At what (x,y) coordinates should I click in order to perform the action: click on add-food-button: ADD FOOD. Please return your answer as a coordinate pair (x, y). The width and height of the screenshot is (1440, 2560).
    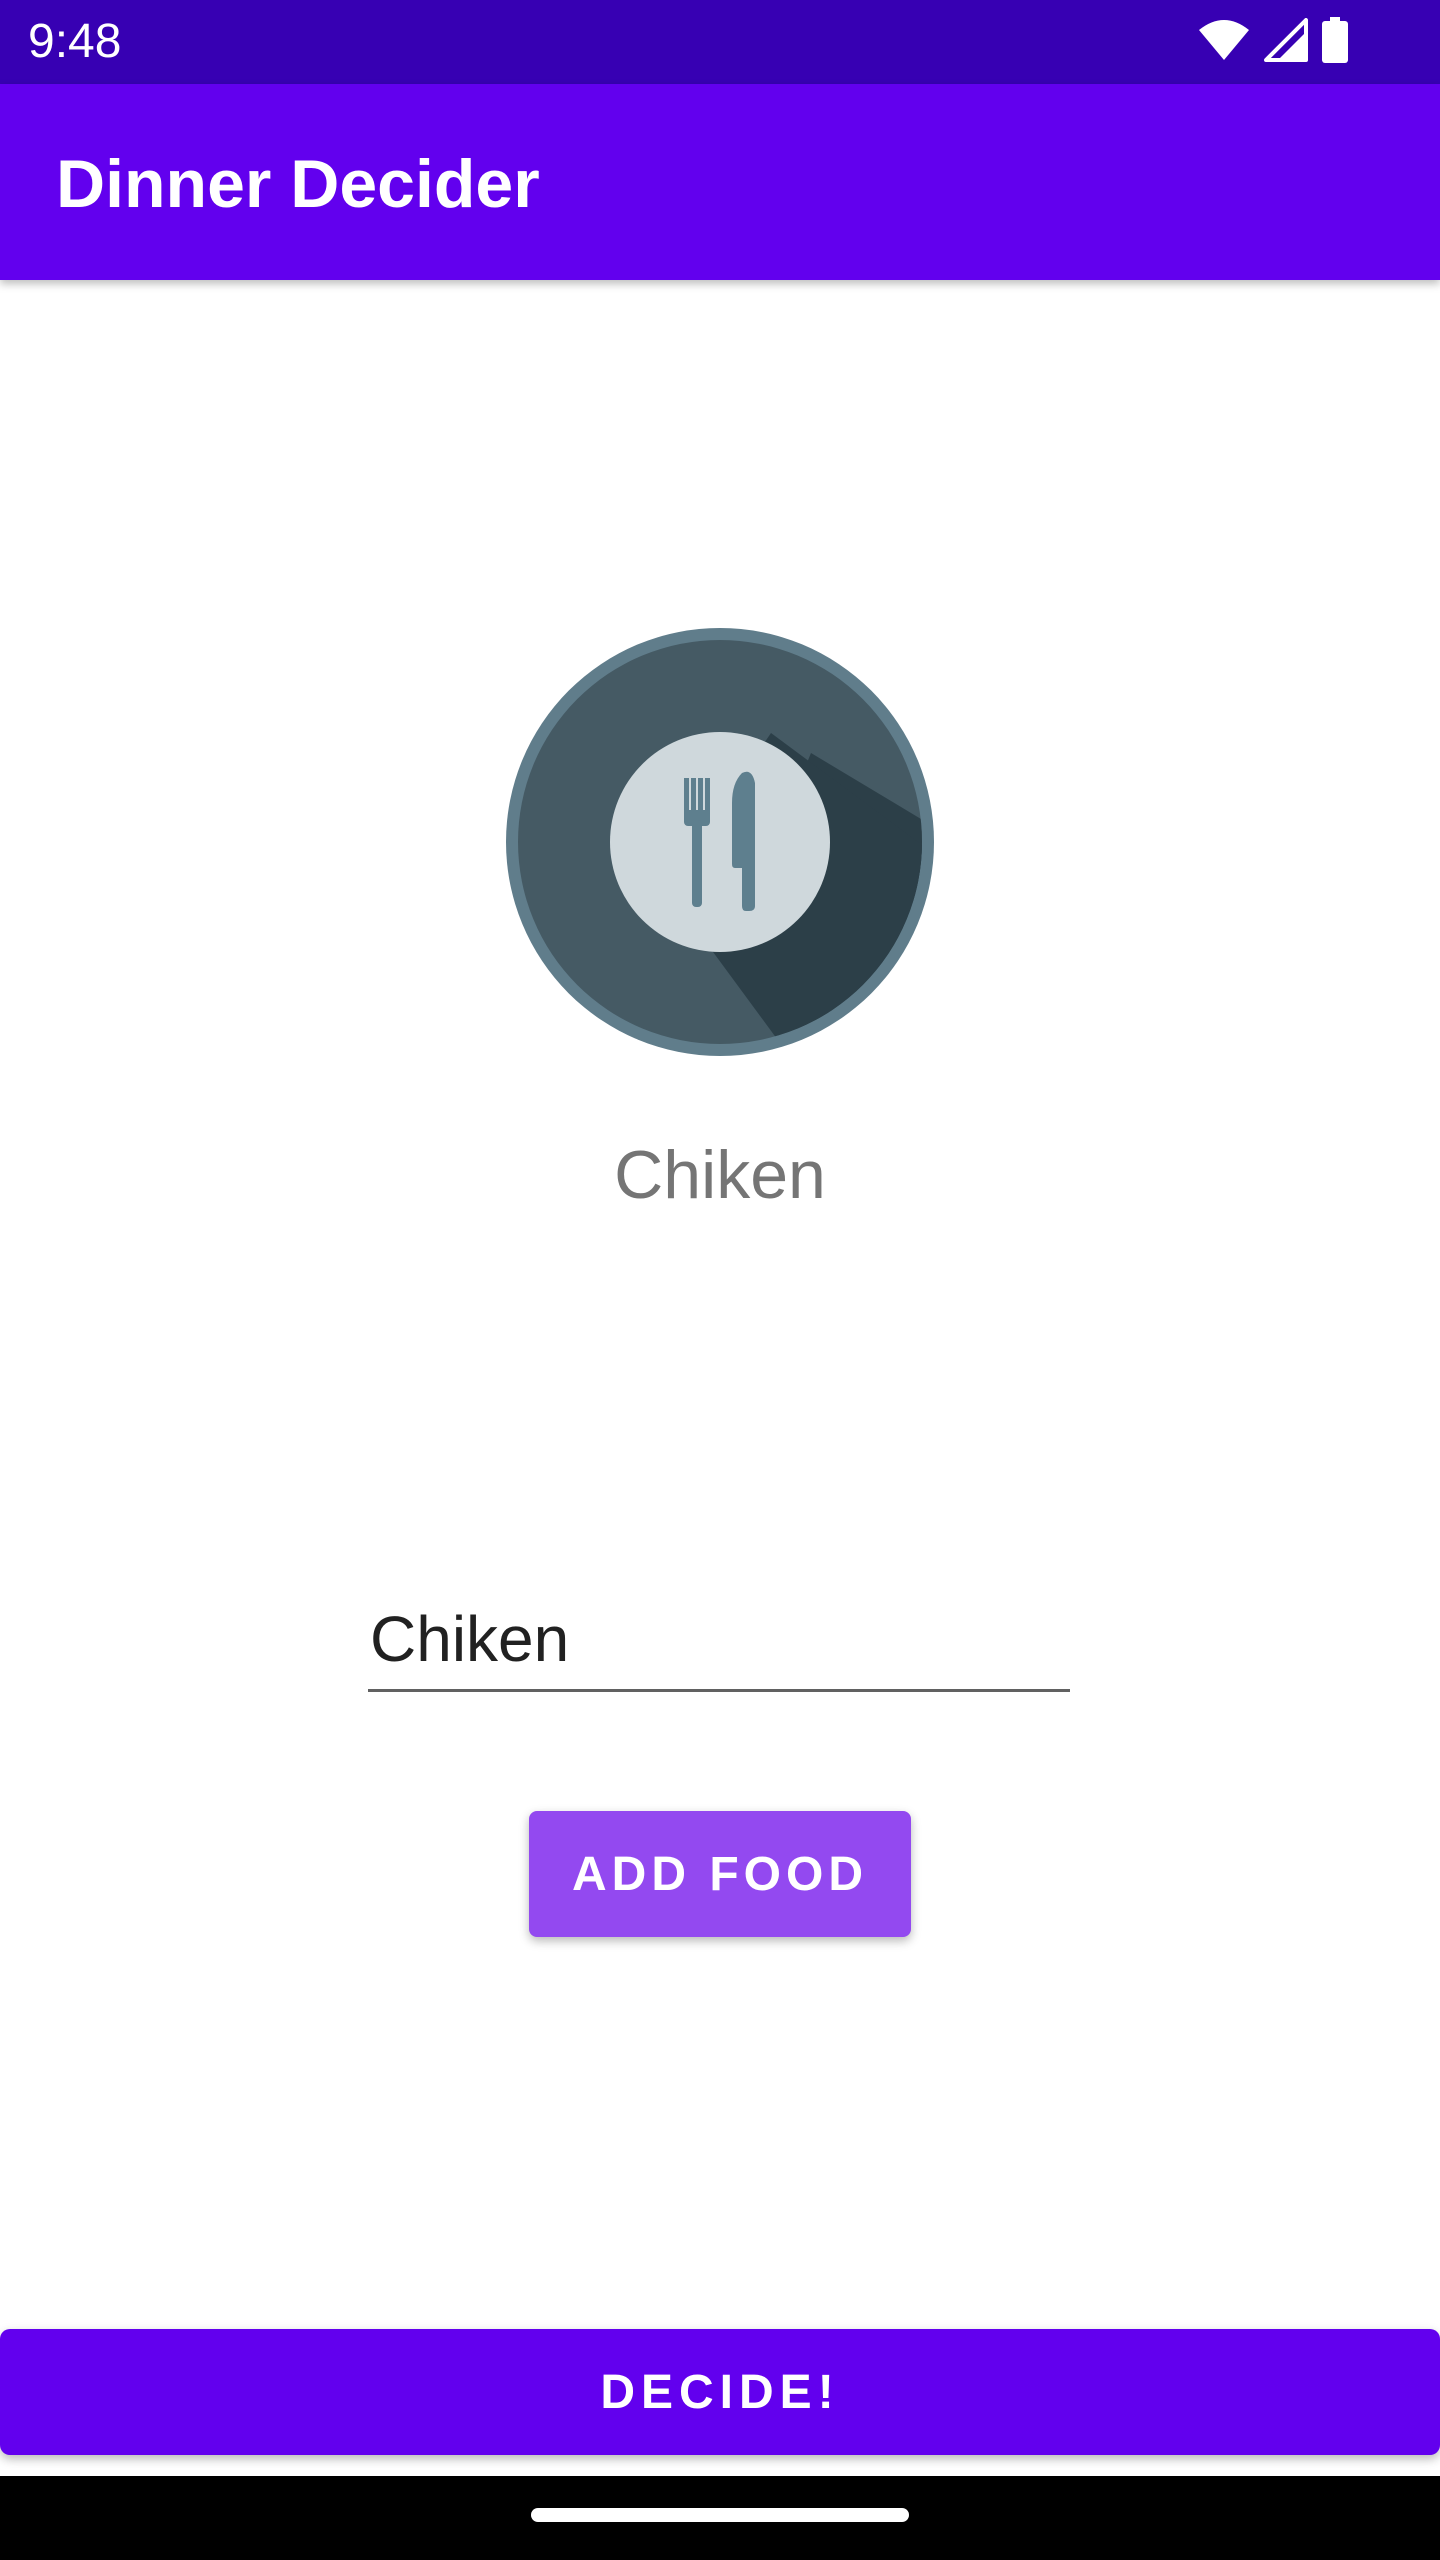
    Looking at the image, I should click on (720, 1874).